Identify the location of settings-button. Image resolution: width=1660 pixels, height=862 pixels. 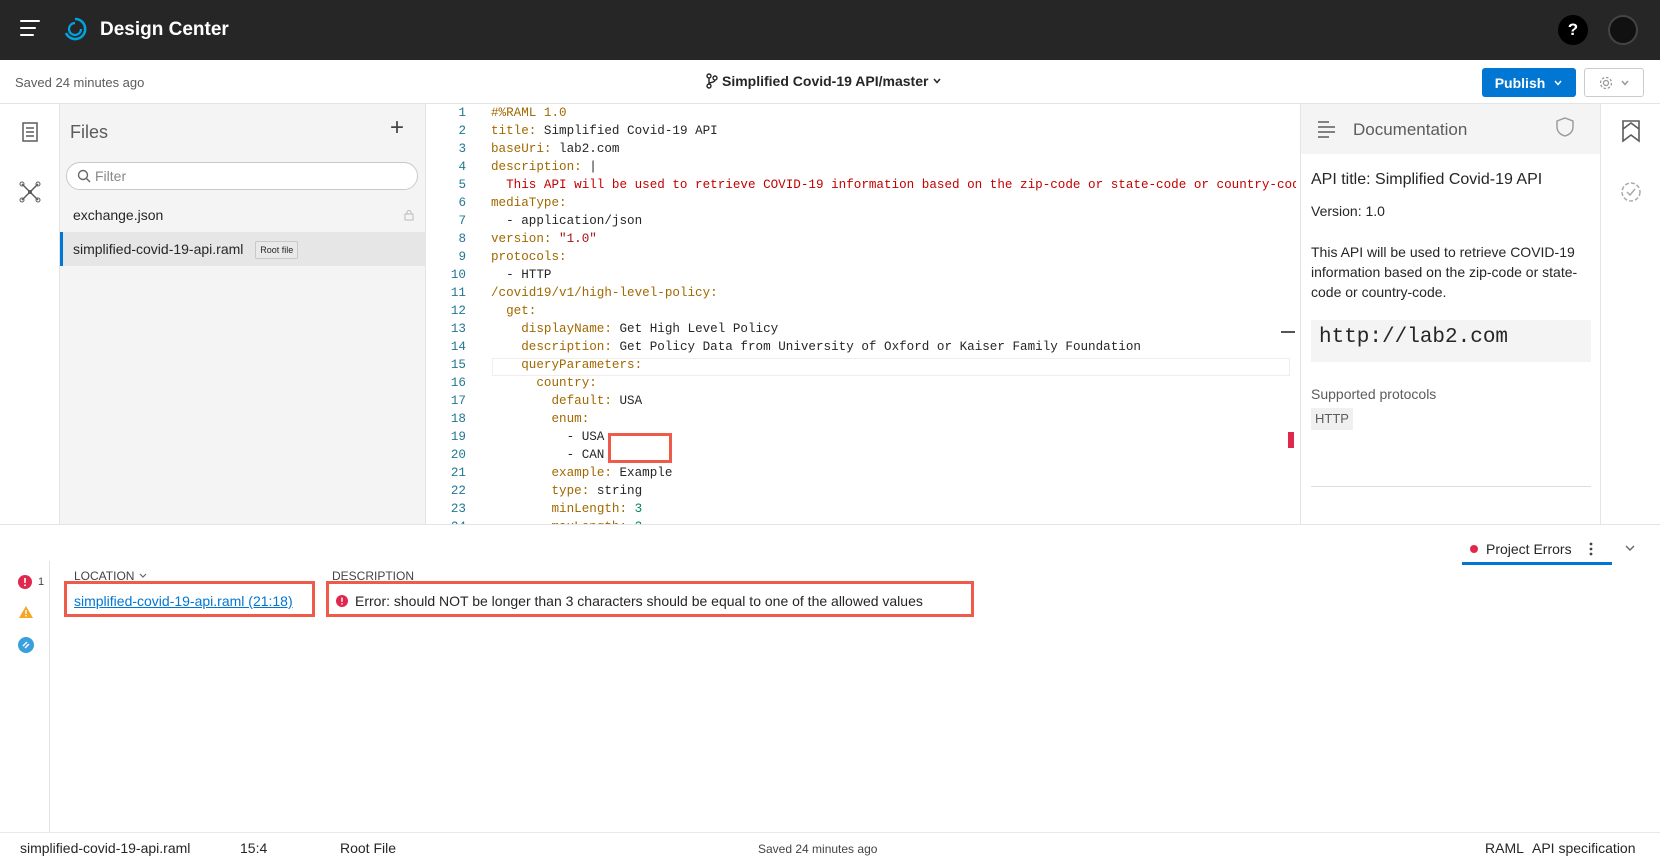
(1614, 82).